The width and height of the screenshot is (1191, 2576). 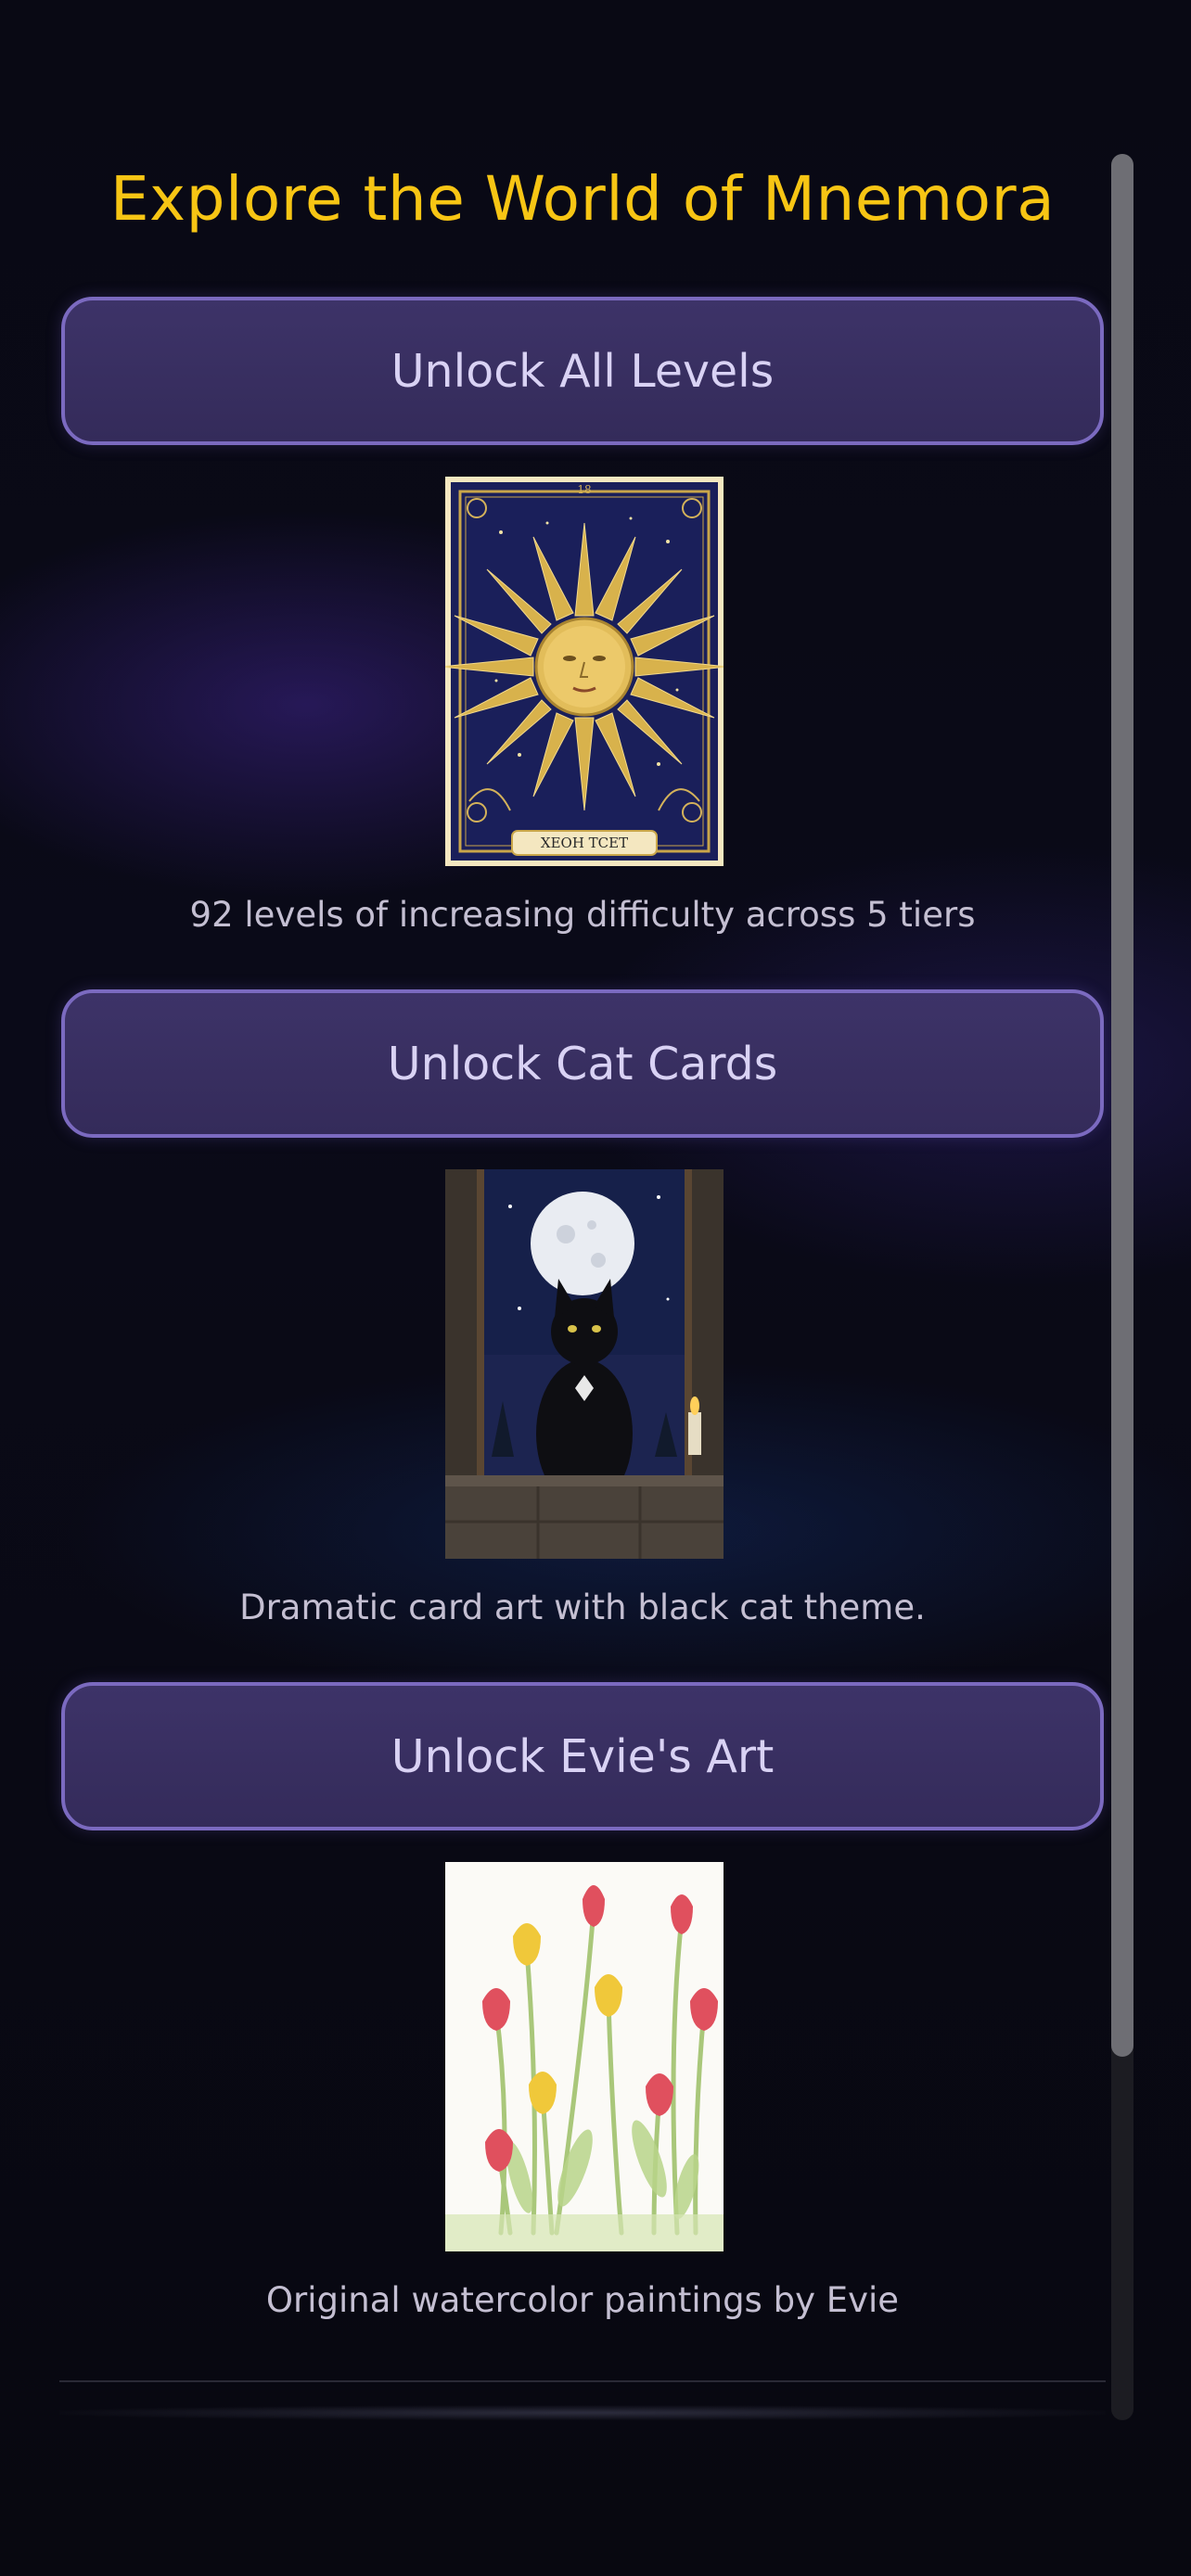 I want to click on unlock-evies-art-button: Unlock Evie's Art, so click(x=582, y=1756).